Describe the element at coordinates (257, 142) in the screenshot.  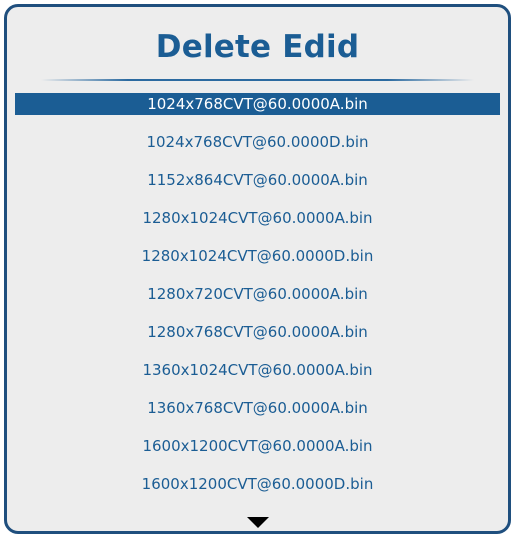
I see `list-item: 1024x768CVT@60.0000D.bin` at that location.